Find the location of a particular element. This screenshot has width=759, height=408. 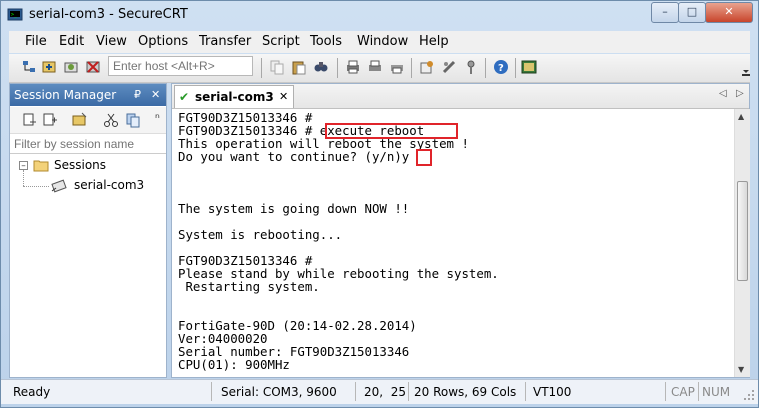

menu-edit: Edit is located at coordinates (71, 41).